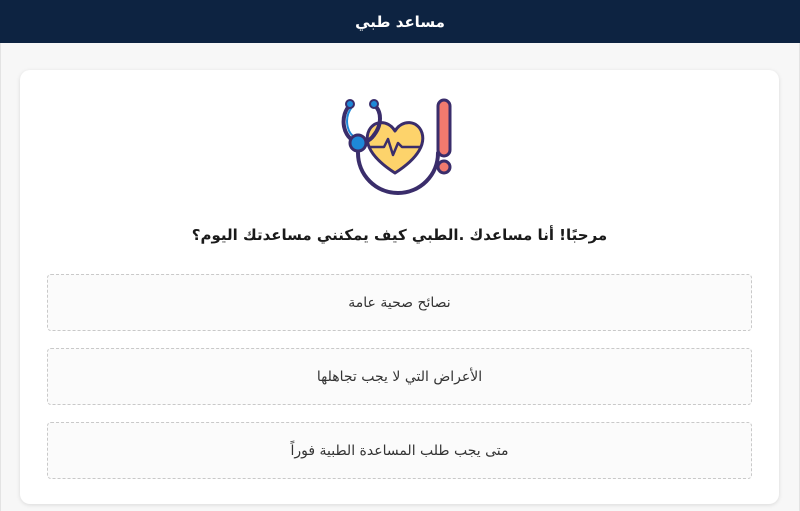 This screenshot has height=511, width=800. I want to click on option-label: نصائح صحية عامة, so click(399, 302).